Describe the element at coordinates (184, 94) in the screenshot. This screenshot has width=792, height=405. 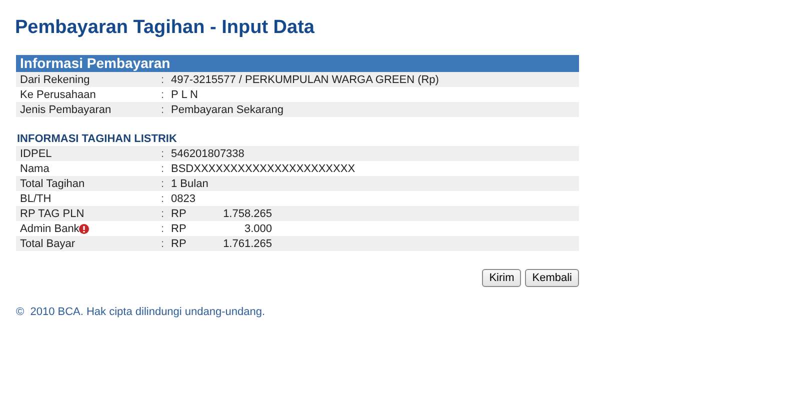
I see `value-text: P L N` at that location.